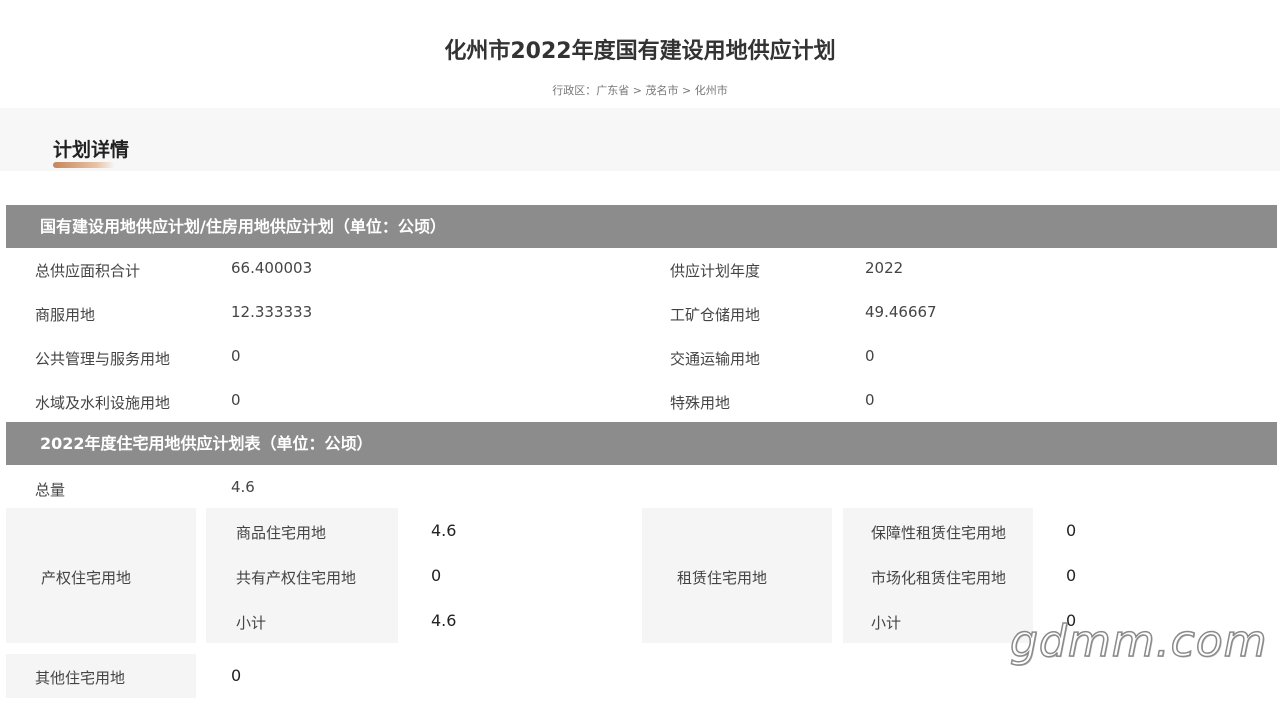 The width and height of the screenshot is (1280, 710). What do you see at coordinates (721, 578) in the screenshot?
I see `rental-label: 租赁住宅用地` at bounding box center [721, 578].